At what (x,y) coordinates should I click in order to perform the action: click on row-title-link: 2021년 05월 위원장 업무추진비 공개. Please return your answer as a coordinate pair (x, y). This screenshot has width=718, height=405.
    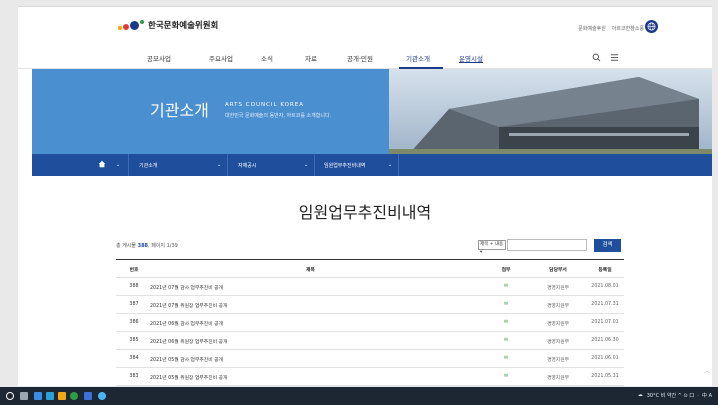
    Looking at the image, I should click on (188, 377).